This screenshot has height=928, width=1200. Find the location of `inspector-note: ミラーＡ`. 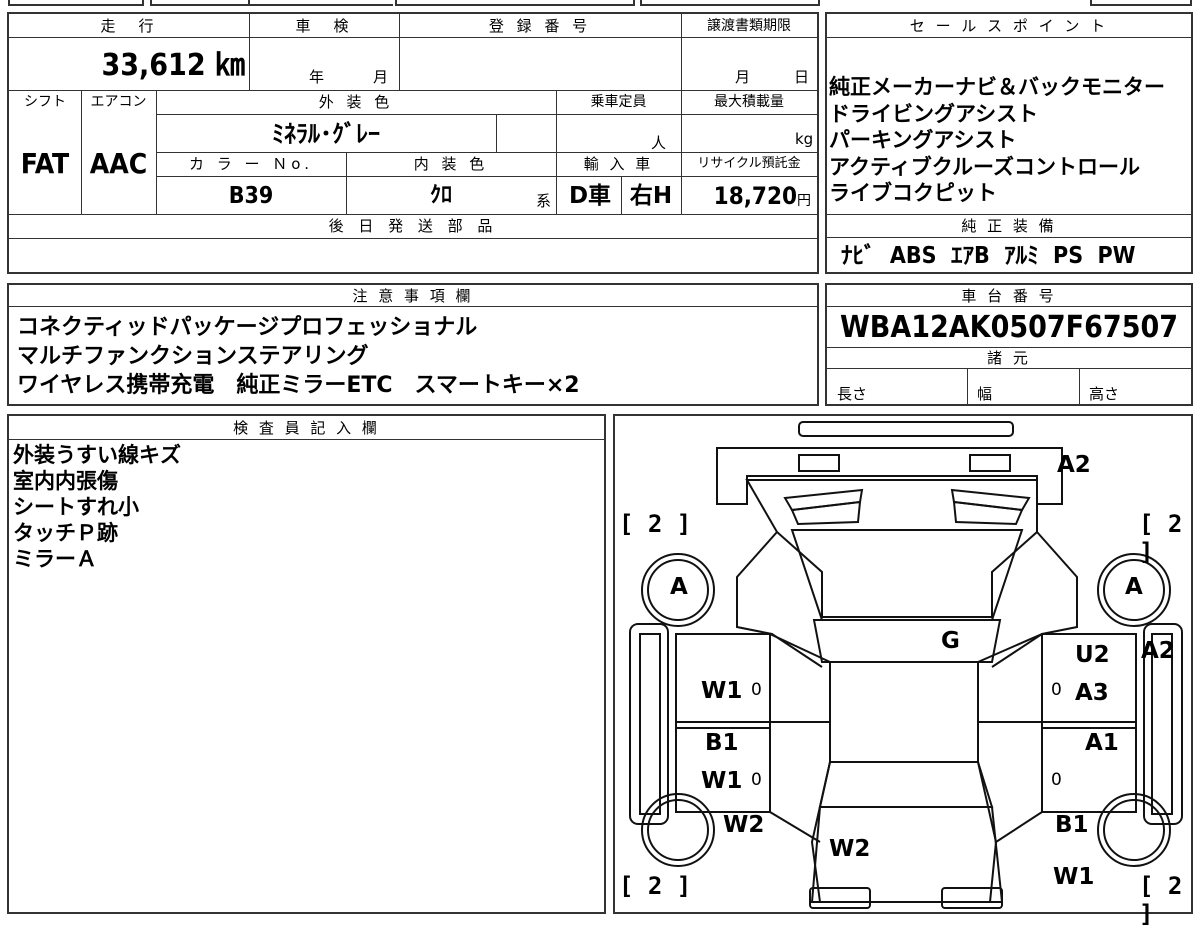

inspector-note: ミラーＡ is located at coordinates (55, 559).